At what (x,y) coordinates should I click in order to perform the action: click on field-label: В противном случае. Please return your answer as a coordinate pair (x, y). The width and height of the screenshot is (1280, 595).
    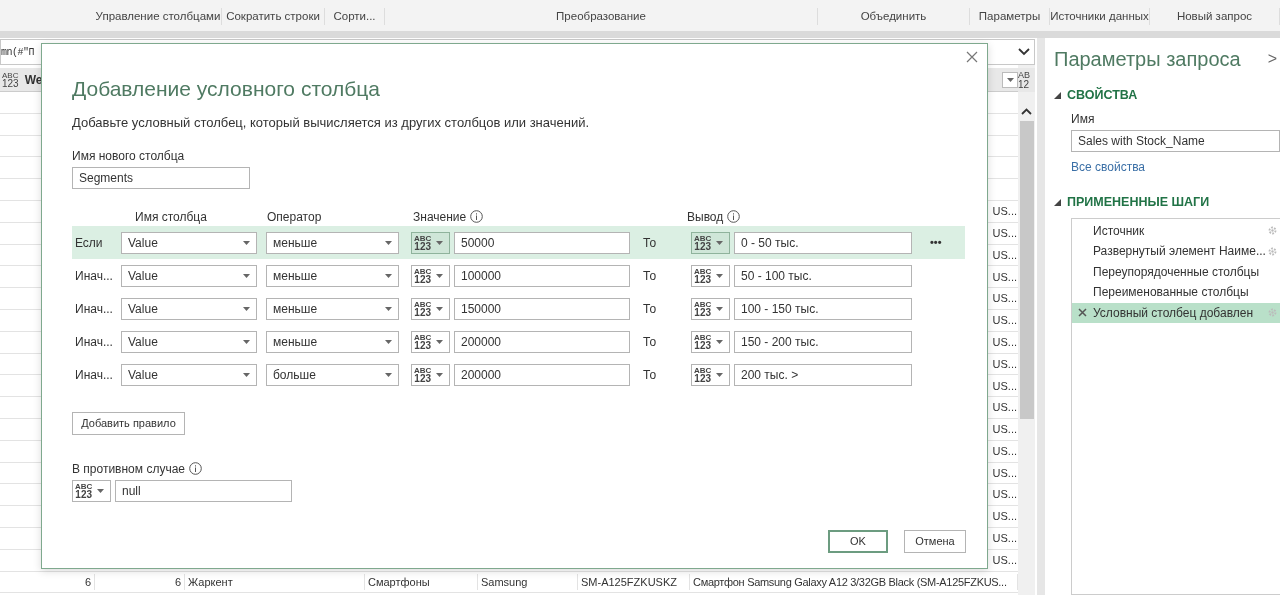
    Looking at the image, I should click on (529, 469).